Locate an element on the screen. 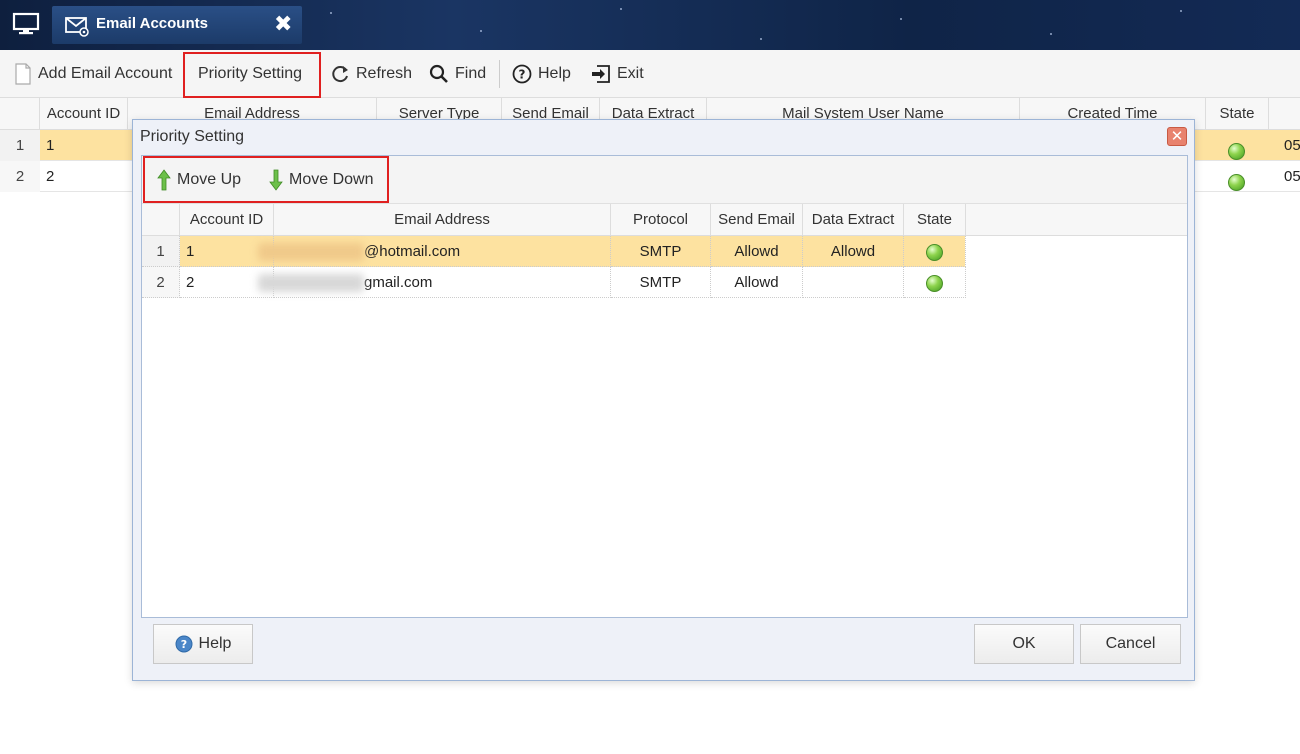 The width and height of the screenshot is (1300, 754). mail-settings-icon is located at coordinates (77, 27).